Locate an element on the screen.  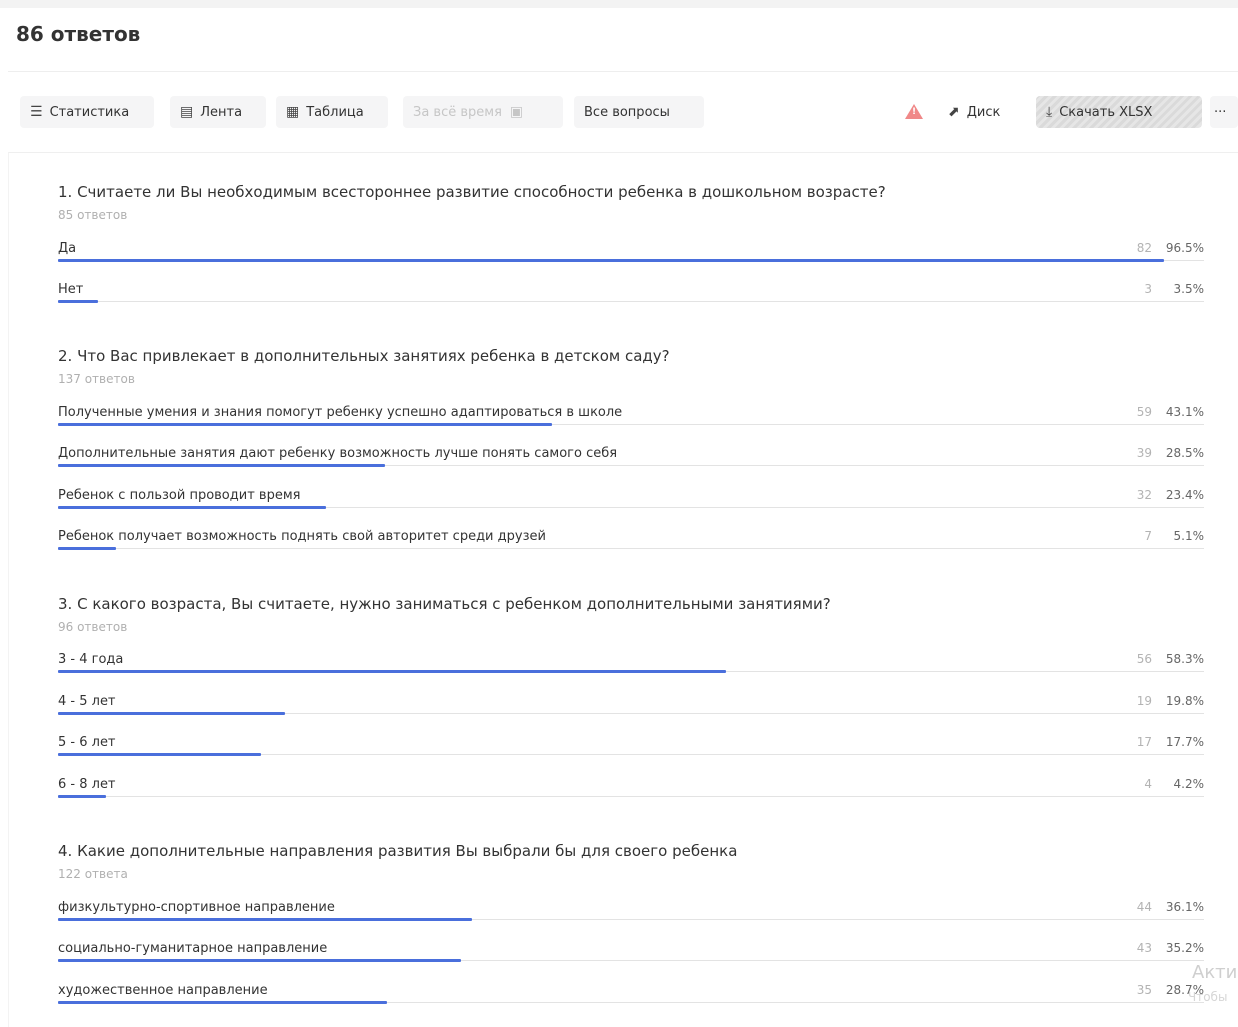
question-answer-count: 122 ответа is located at coordinates (93, 874).